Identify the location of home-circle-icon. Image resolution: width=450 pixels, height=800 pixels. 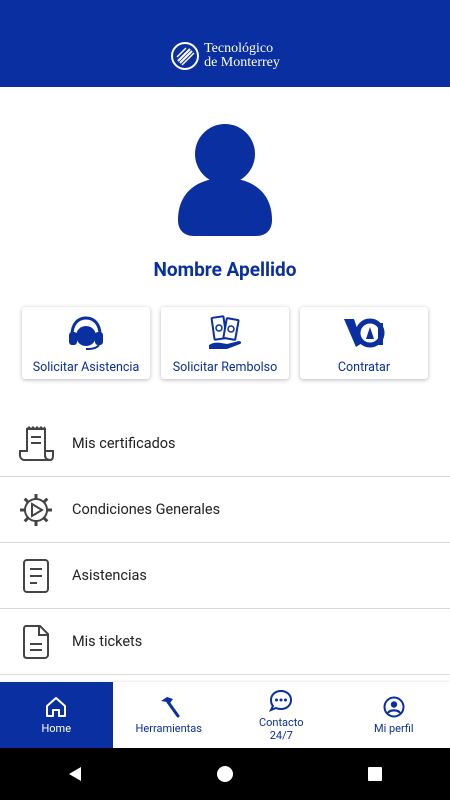
(225, 774).